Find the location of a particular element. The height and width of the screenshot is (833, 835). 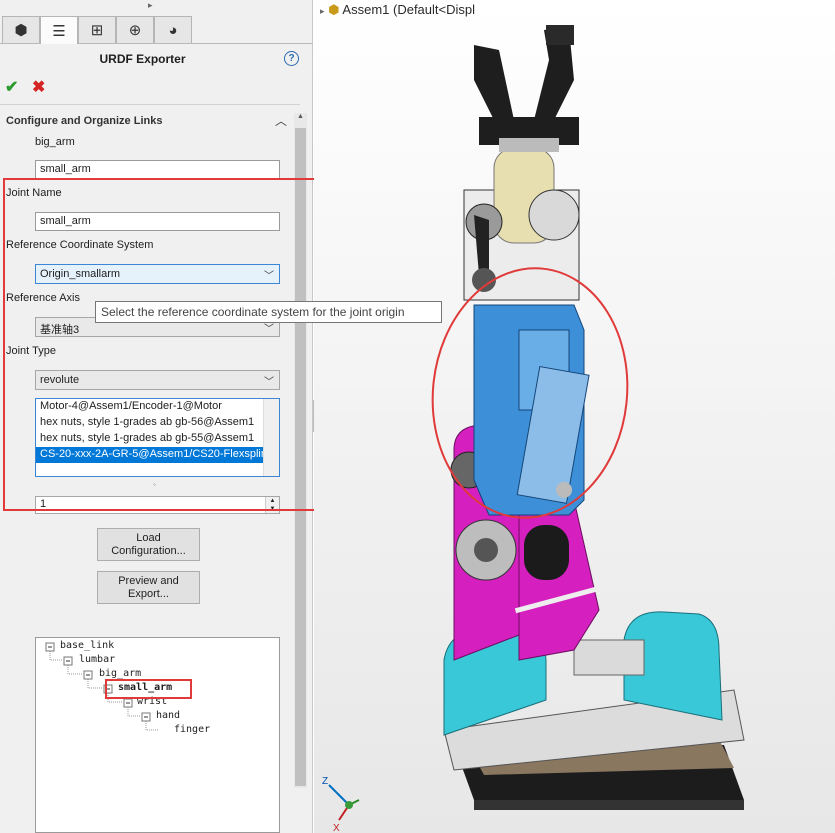

highlight-tree-node is located at coordinates (148, 689).